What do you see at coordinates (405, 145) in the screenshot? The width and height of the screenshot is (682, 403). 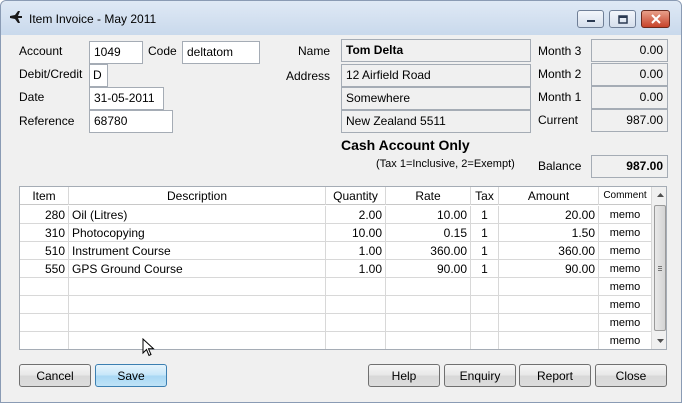 I see `cash-account-notice: Cash Account Only` at bounding box center [405, 145].